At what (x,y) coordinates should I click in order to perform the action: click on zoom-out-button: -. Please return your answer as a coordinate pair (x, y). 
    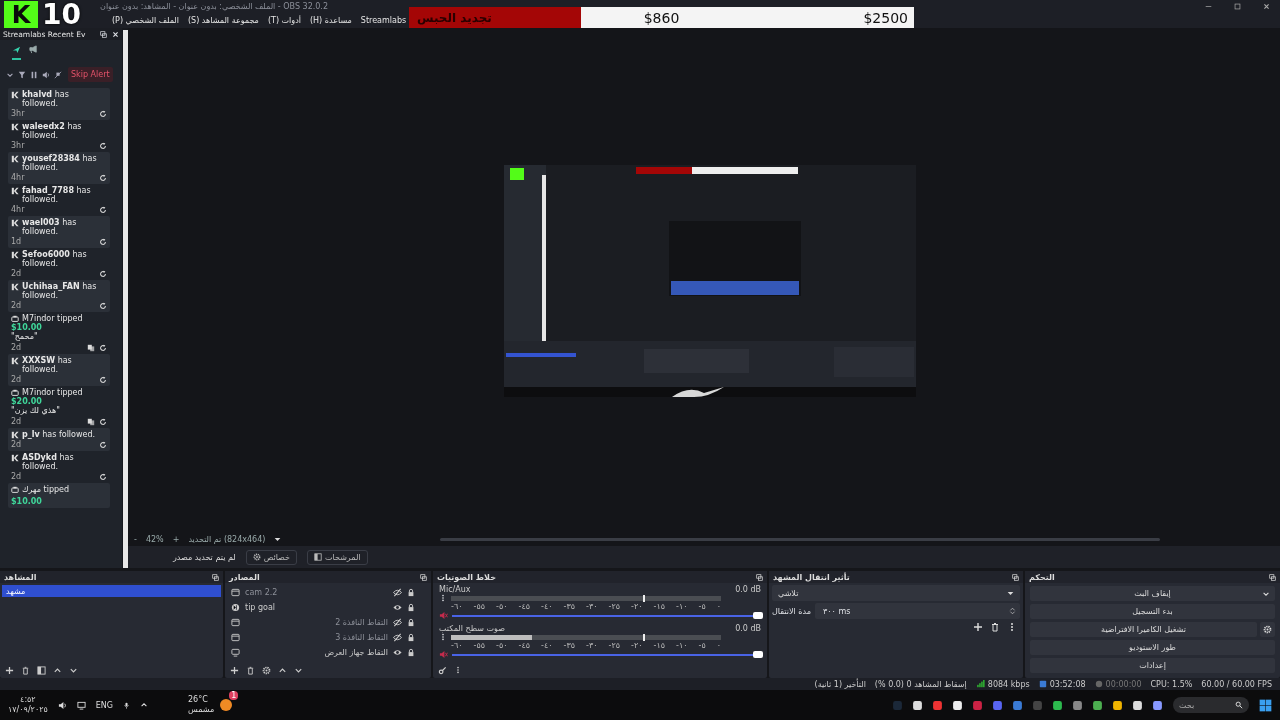
    Looking at the image, I should click on (135, 539).